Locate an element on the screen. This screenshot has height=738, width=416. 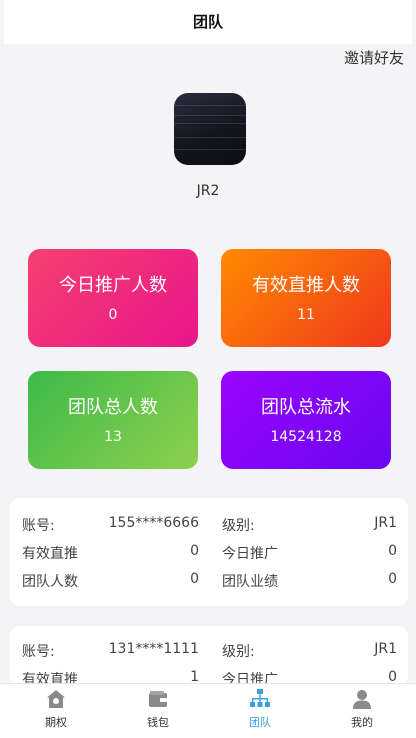
user-icon is located at coordinates (362, 699).